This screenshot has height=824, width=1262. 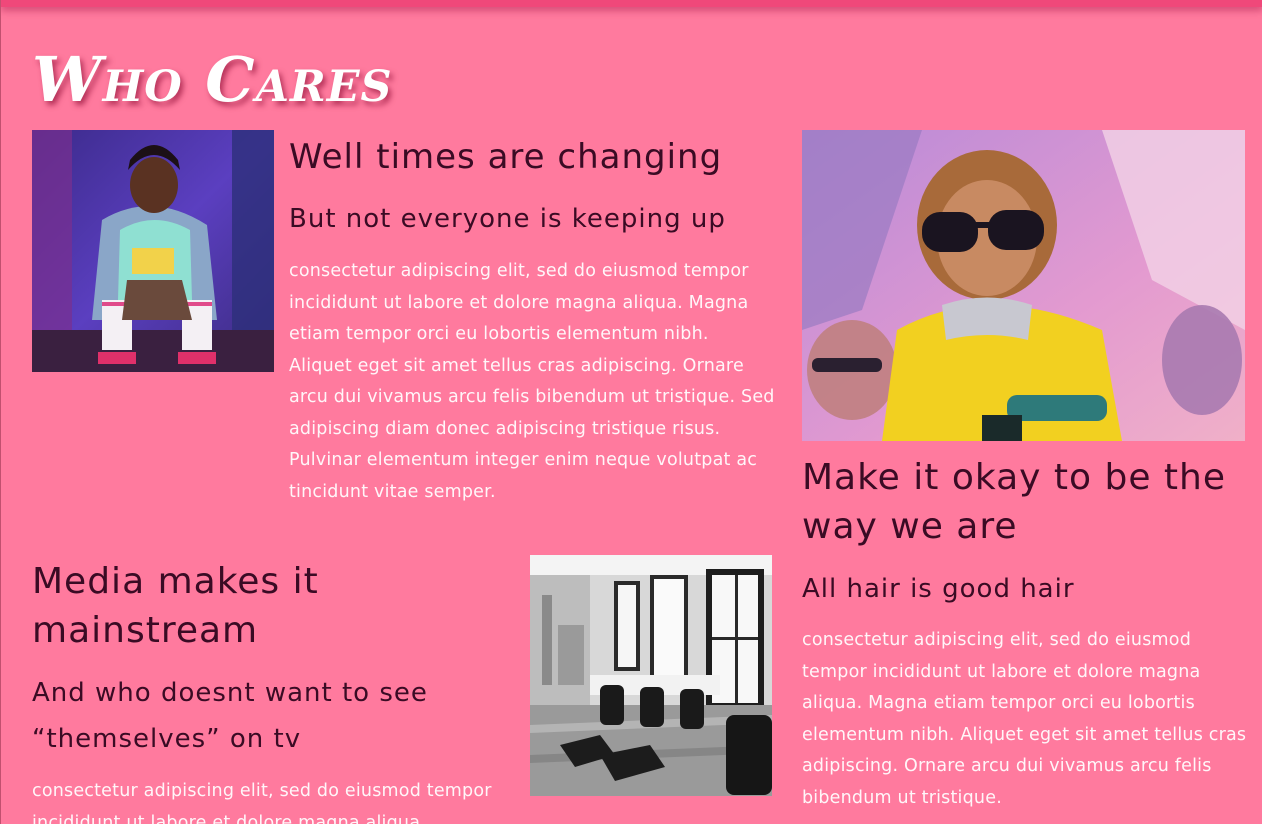 What do you see at coordinates (651, 675) in the screenshot?
I see `salon-photo` at bounding box center [651, 675].